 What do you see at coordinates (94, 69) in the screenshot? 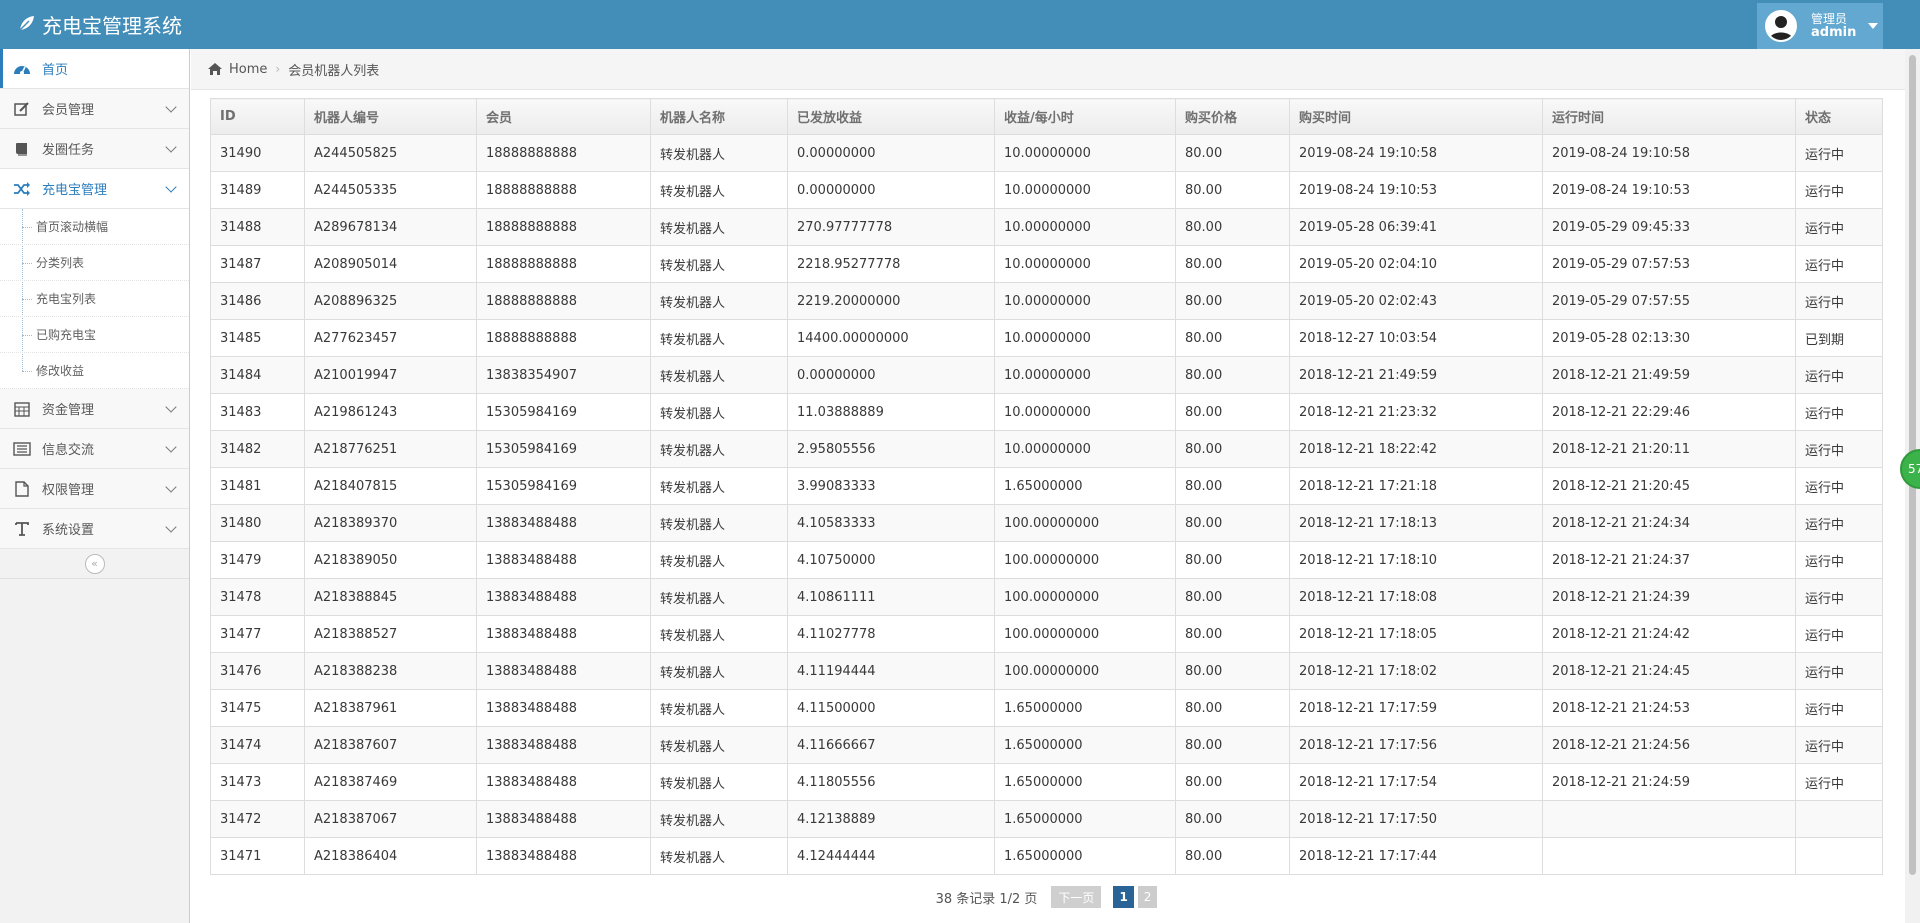
I see `sidebar-item-home: 首页` at bounding box center [94, 69].